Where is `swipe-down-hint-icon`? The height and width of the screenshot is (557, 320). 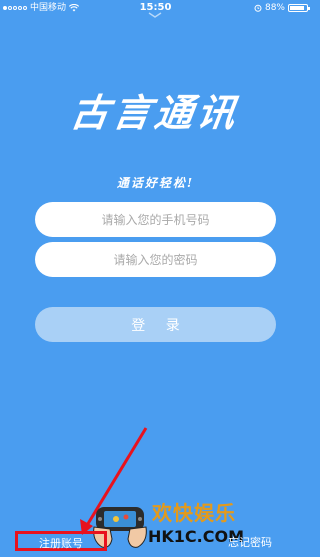
swipe-down-hint-icon is located at coordinates (155, 15).